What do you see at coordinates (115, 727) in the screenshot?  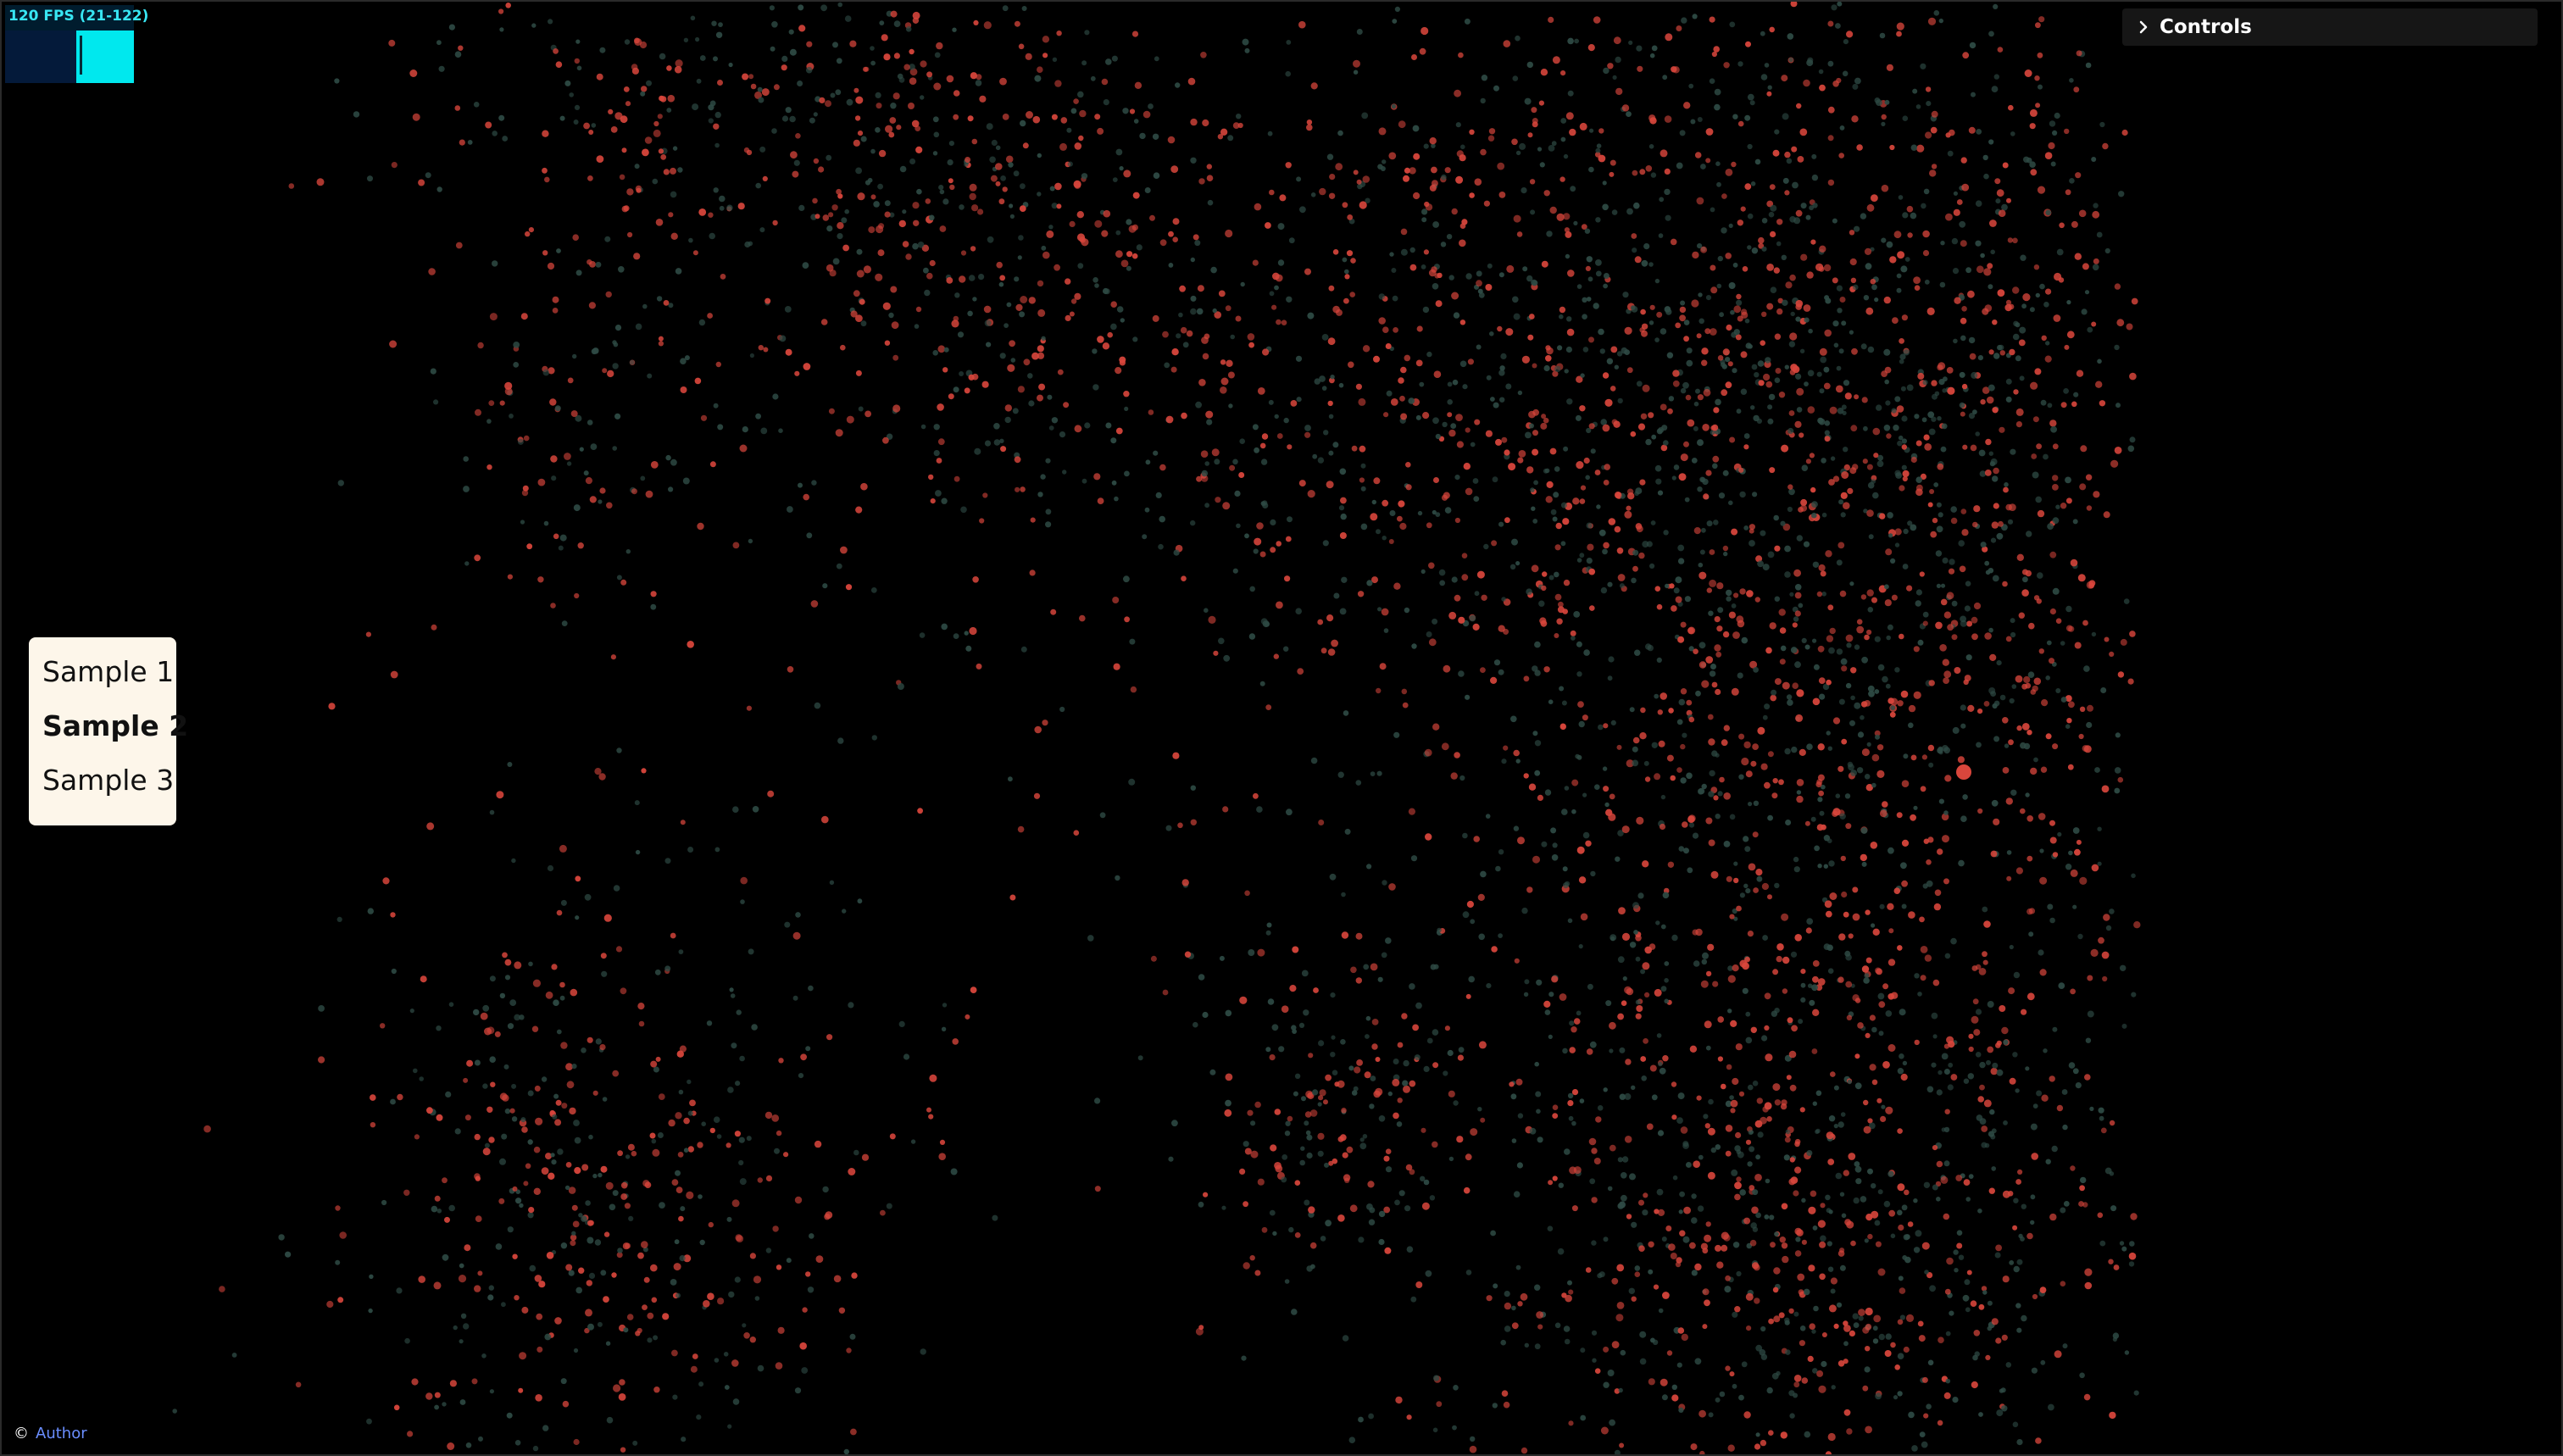 I see `sample-item-2: Sample 2` at bounding box center [115, 727].